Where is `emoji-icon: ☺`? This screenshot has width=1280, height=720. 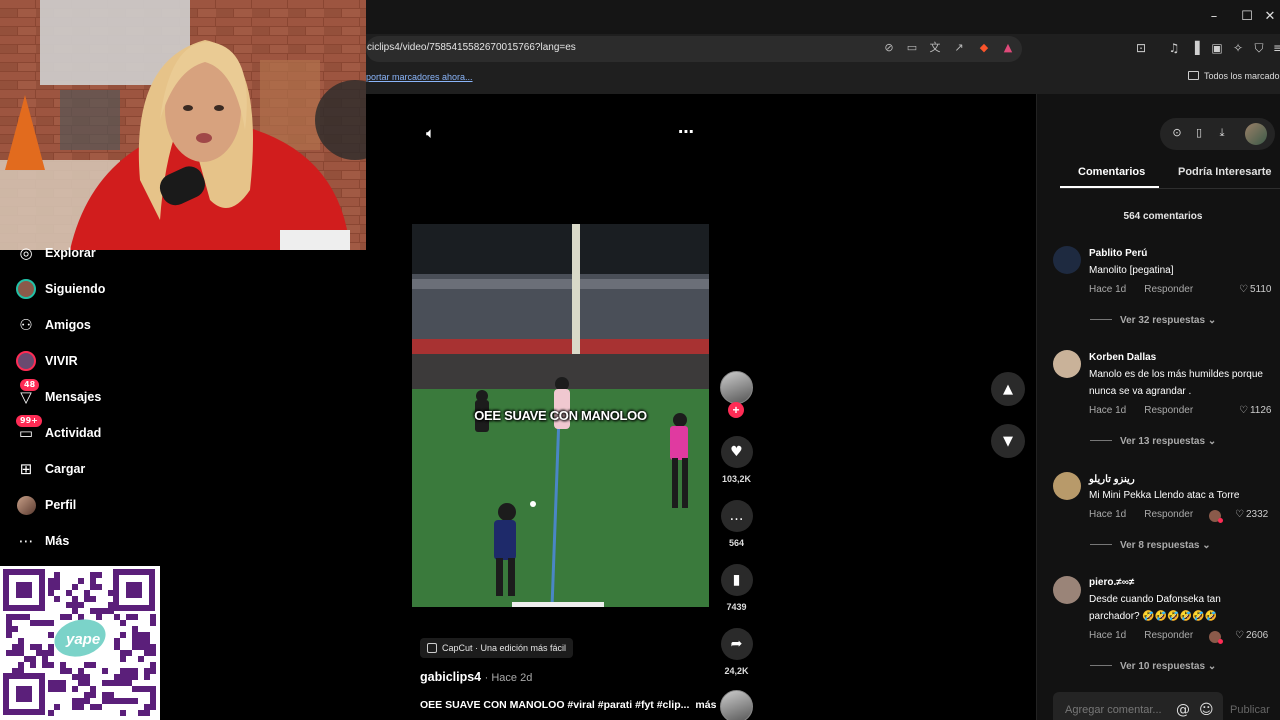 emoji-icon: ☺ is located at coordinates (1206, 710).